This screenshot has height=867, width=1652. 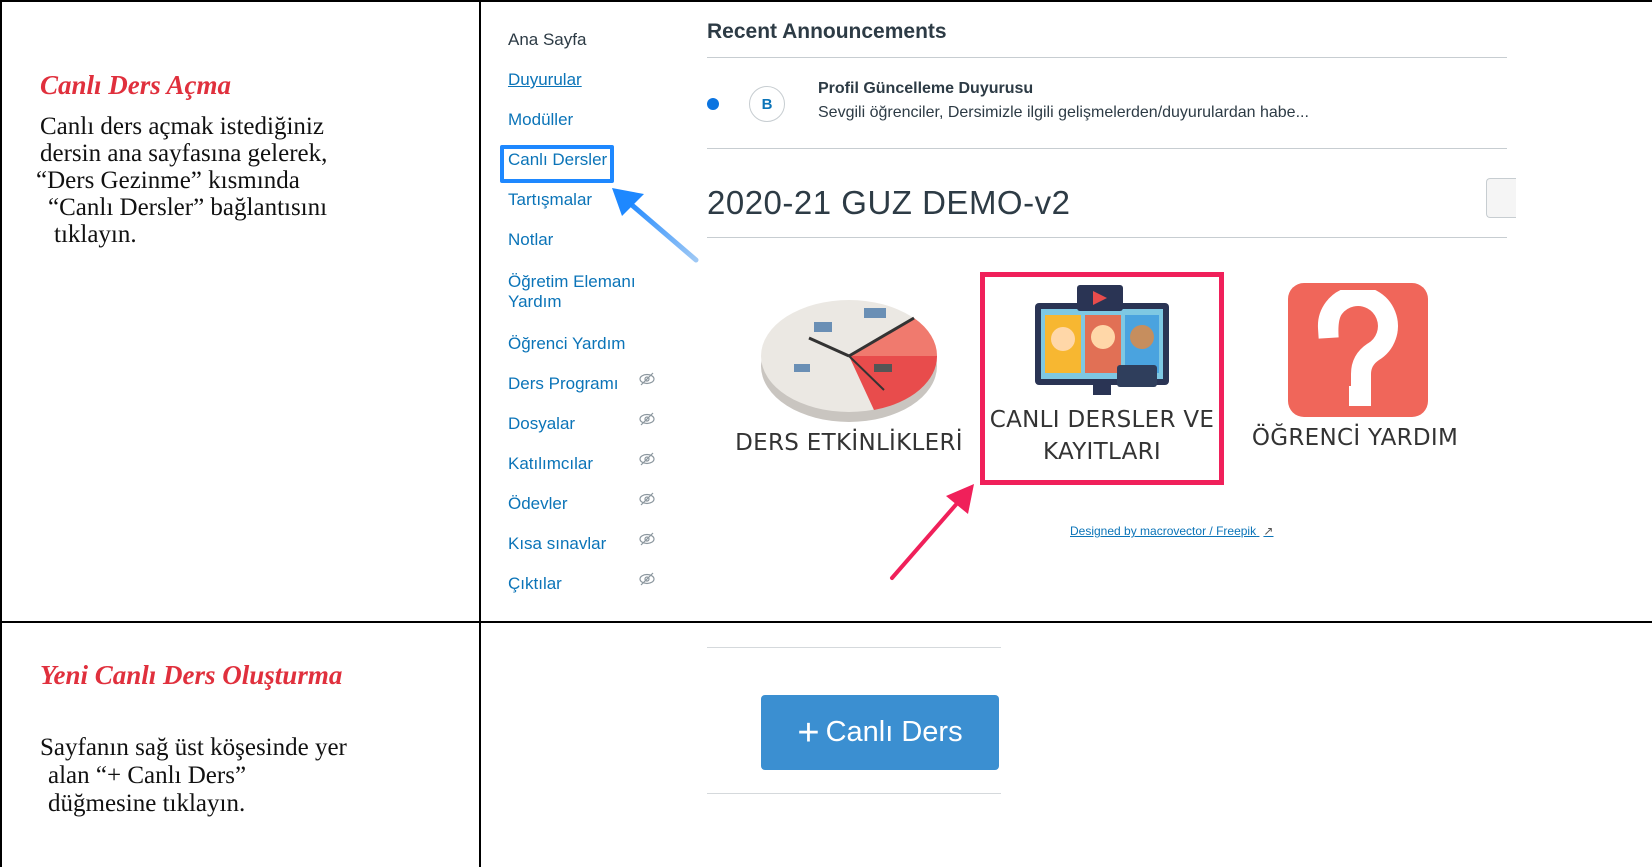 I want to click on step2-line: düğmesine tıklayın., so click(x=147, y=803).